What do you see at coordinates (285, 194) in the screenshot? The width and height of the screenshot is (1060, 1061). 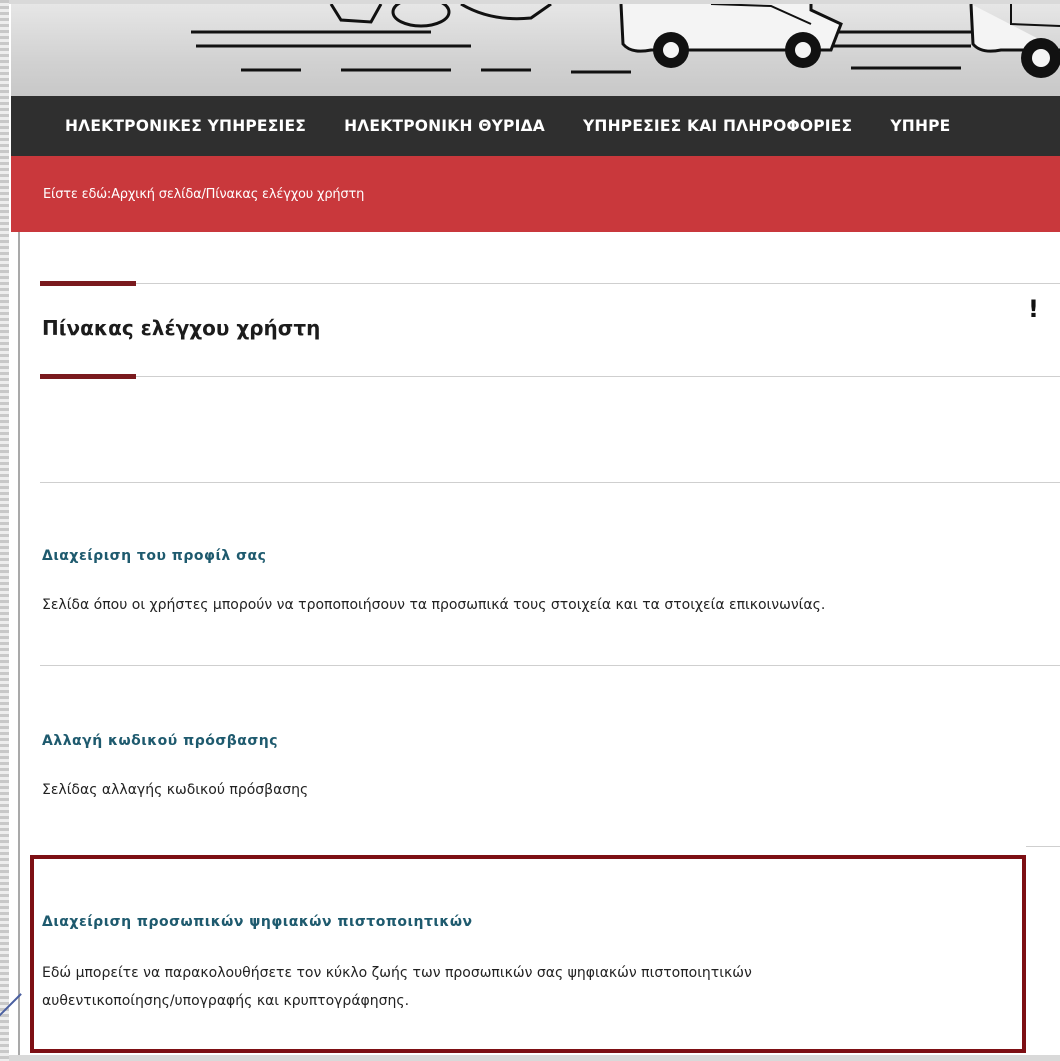 I see `breadcrumb-current: Πίνακας ελέγχου χρήστη` at bounding box center [285, 194].